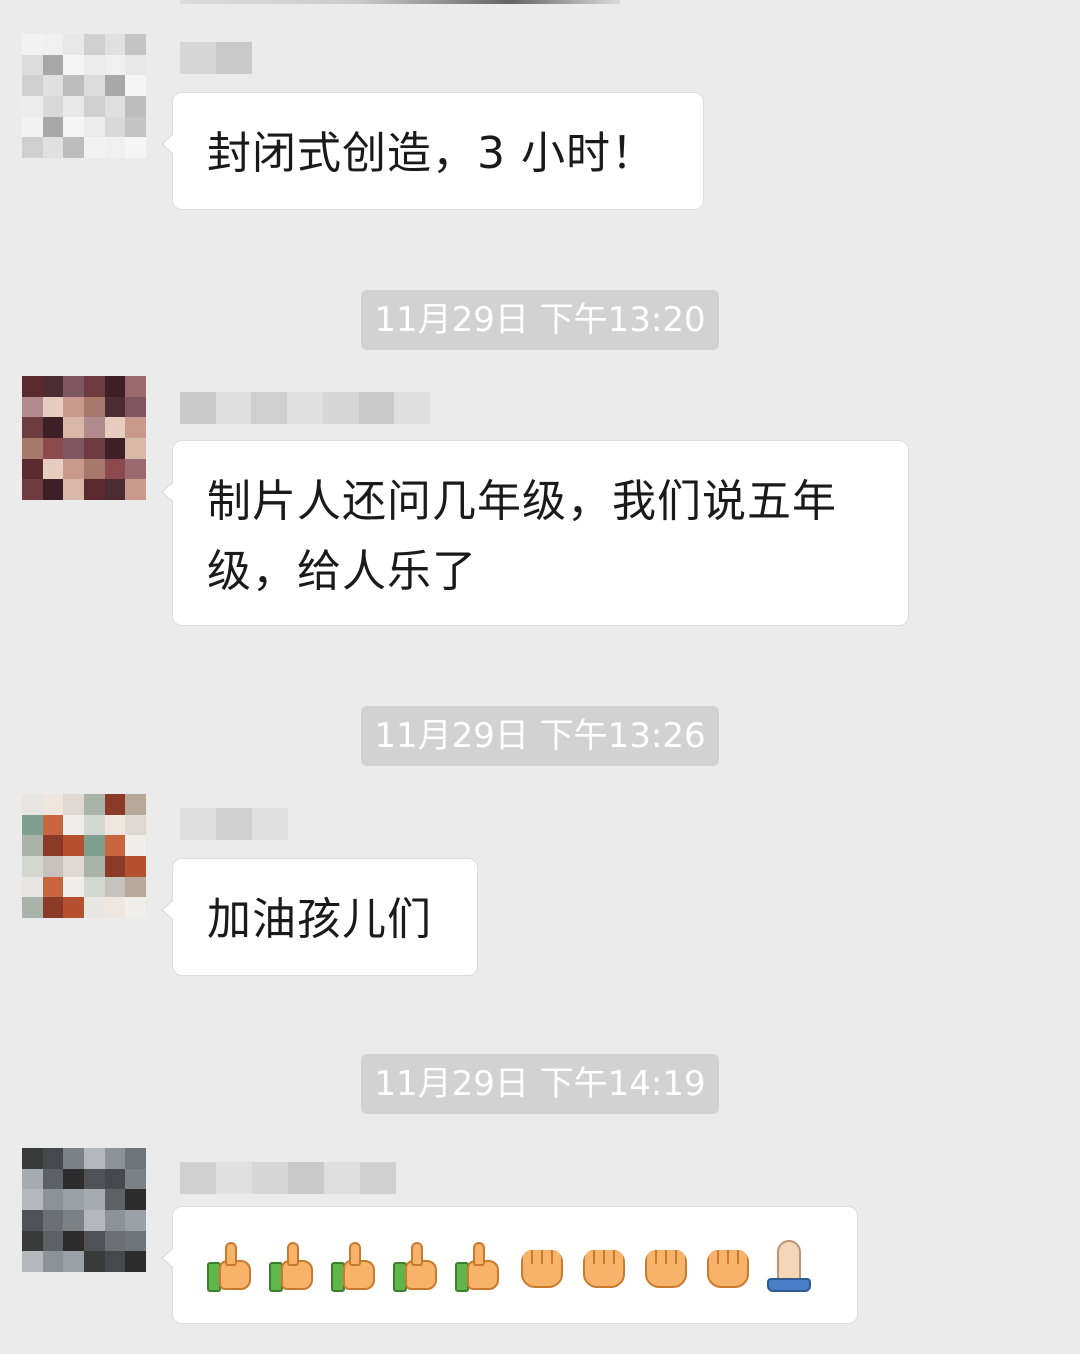 The image size is (1080, 1354). I want to click on cropped-message-edge, so click(400, 2).